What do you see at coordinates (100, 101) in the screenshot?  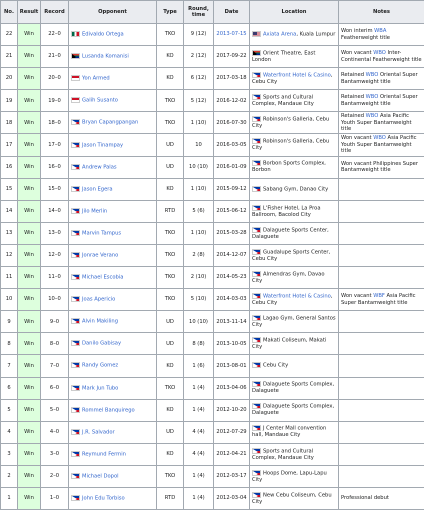 I see `opponent-link: Galih Susanto` at bounding box center [100, 101].